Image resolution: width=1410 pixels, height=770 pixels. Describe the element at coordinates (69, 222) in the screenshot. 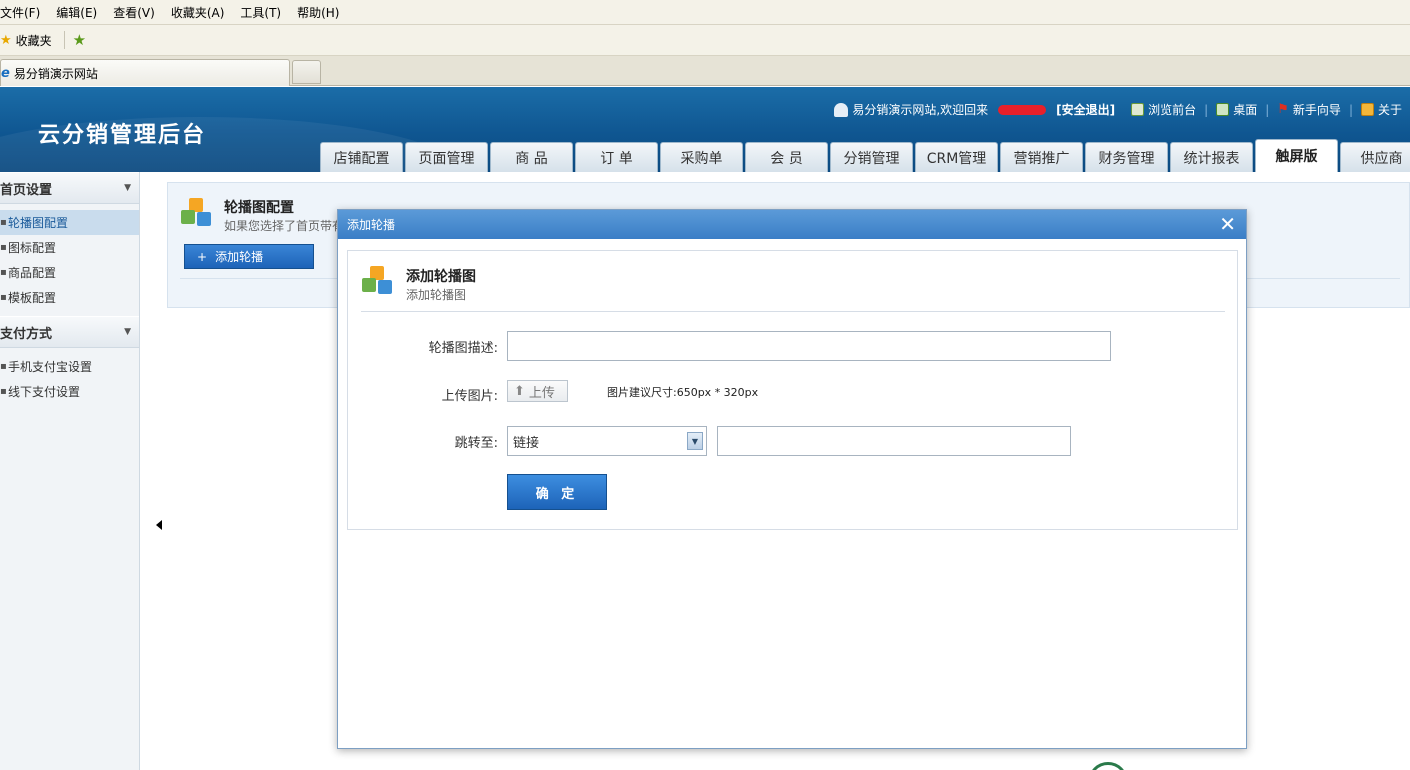

I see `sidebar-item-carousel: ▪ 轮播图配置` at that location.